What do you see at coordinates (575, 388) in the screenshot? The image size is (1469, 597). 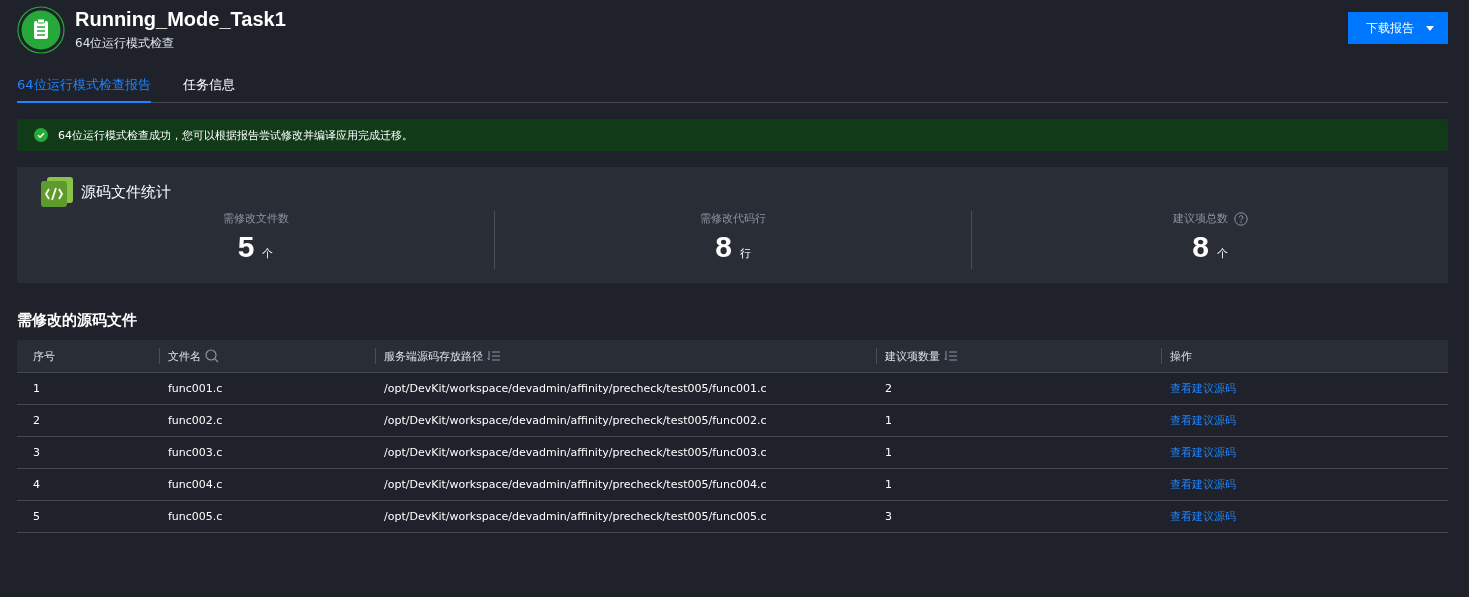 I see `table-cell-text: /opt/DevKit/workspace/devadmin/affinity/precheck/test005/func001.c` at bounding box center [575, 388].